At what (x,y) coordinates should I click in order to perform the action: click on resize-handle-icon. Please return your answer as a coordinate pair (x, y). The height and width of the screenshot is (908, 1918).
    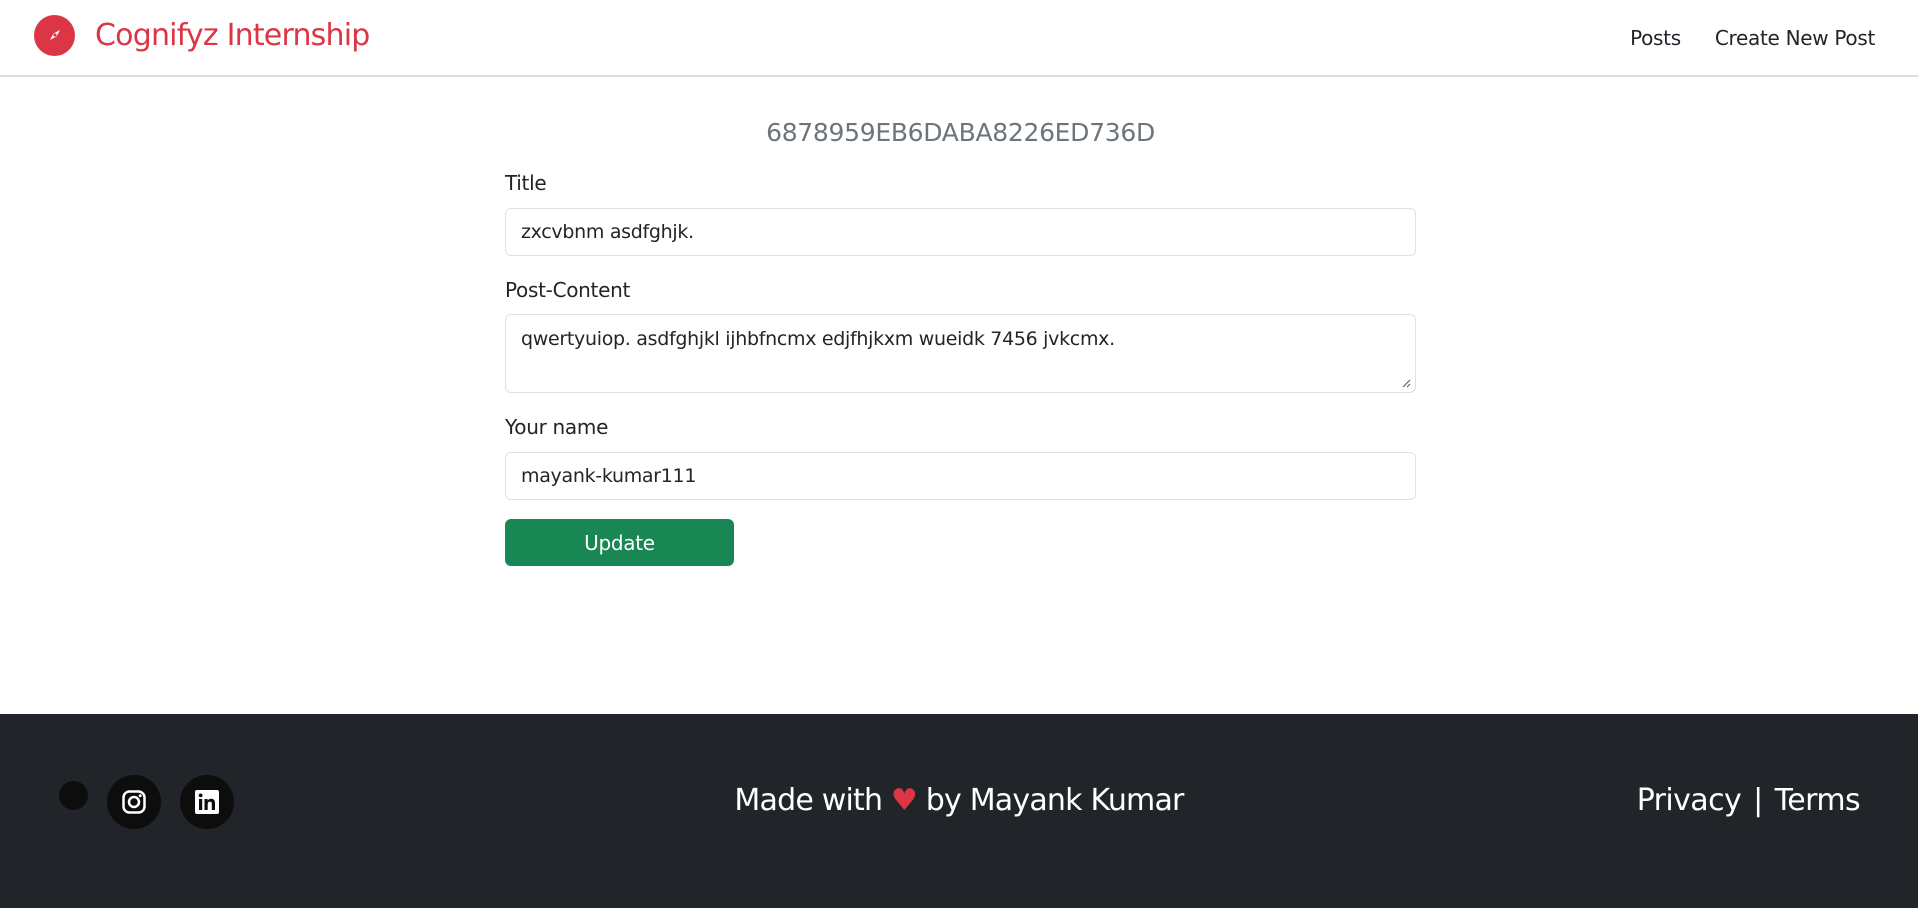
    Looking at the image, I should click on (1406, 383).